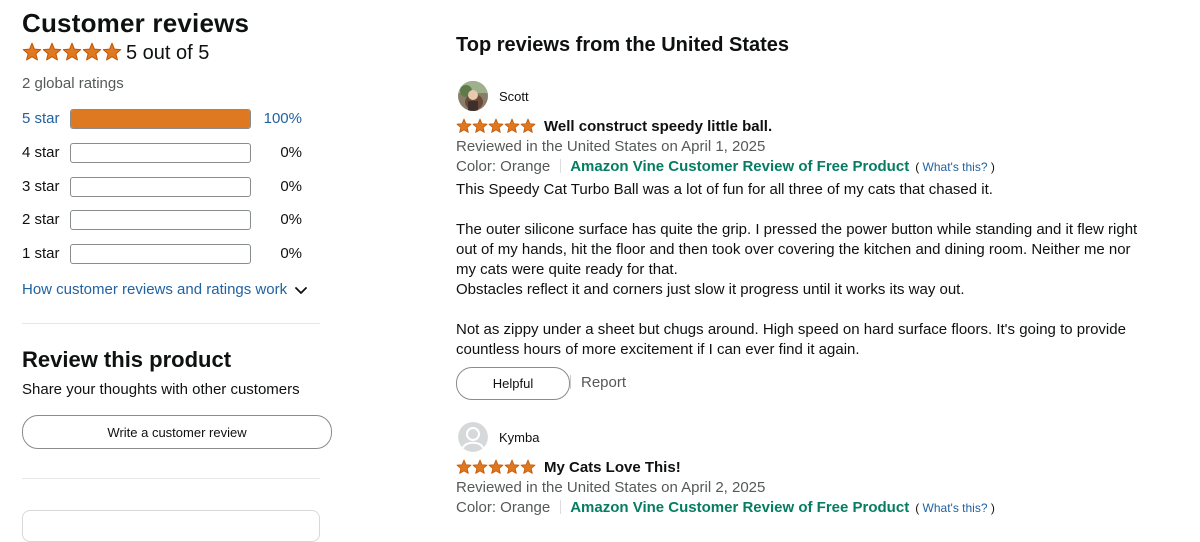  Describe the element at coordinates (154, 289) in the screenshot. I see `how-reviews-work-label: How customer reviews and ratings work` at that location.